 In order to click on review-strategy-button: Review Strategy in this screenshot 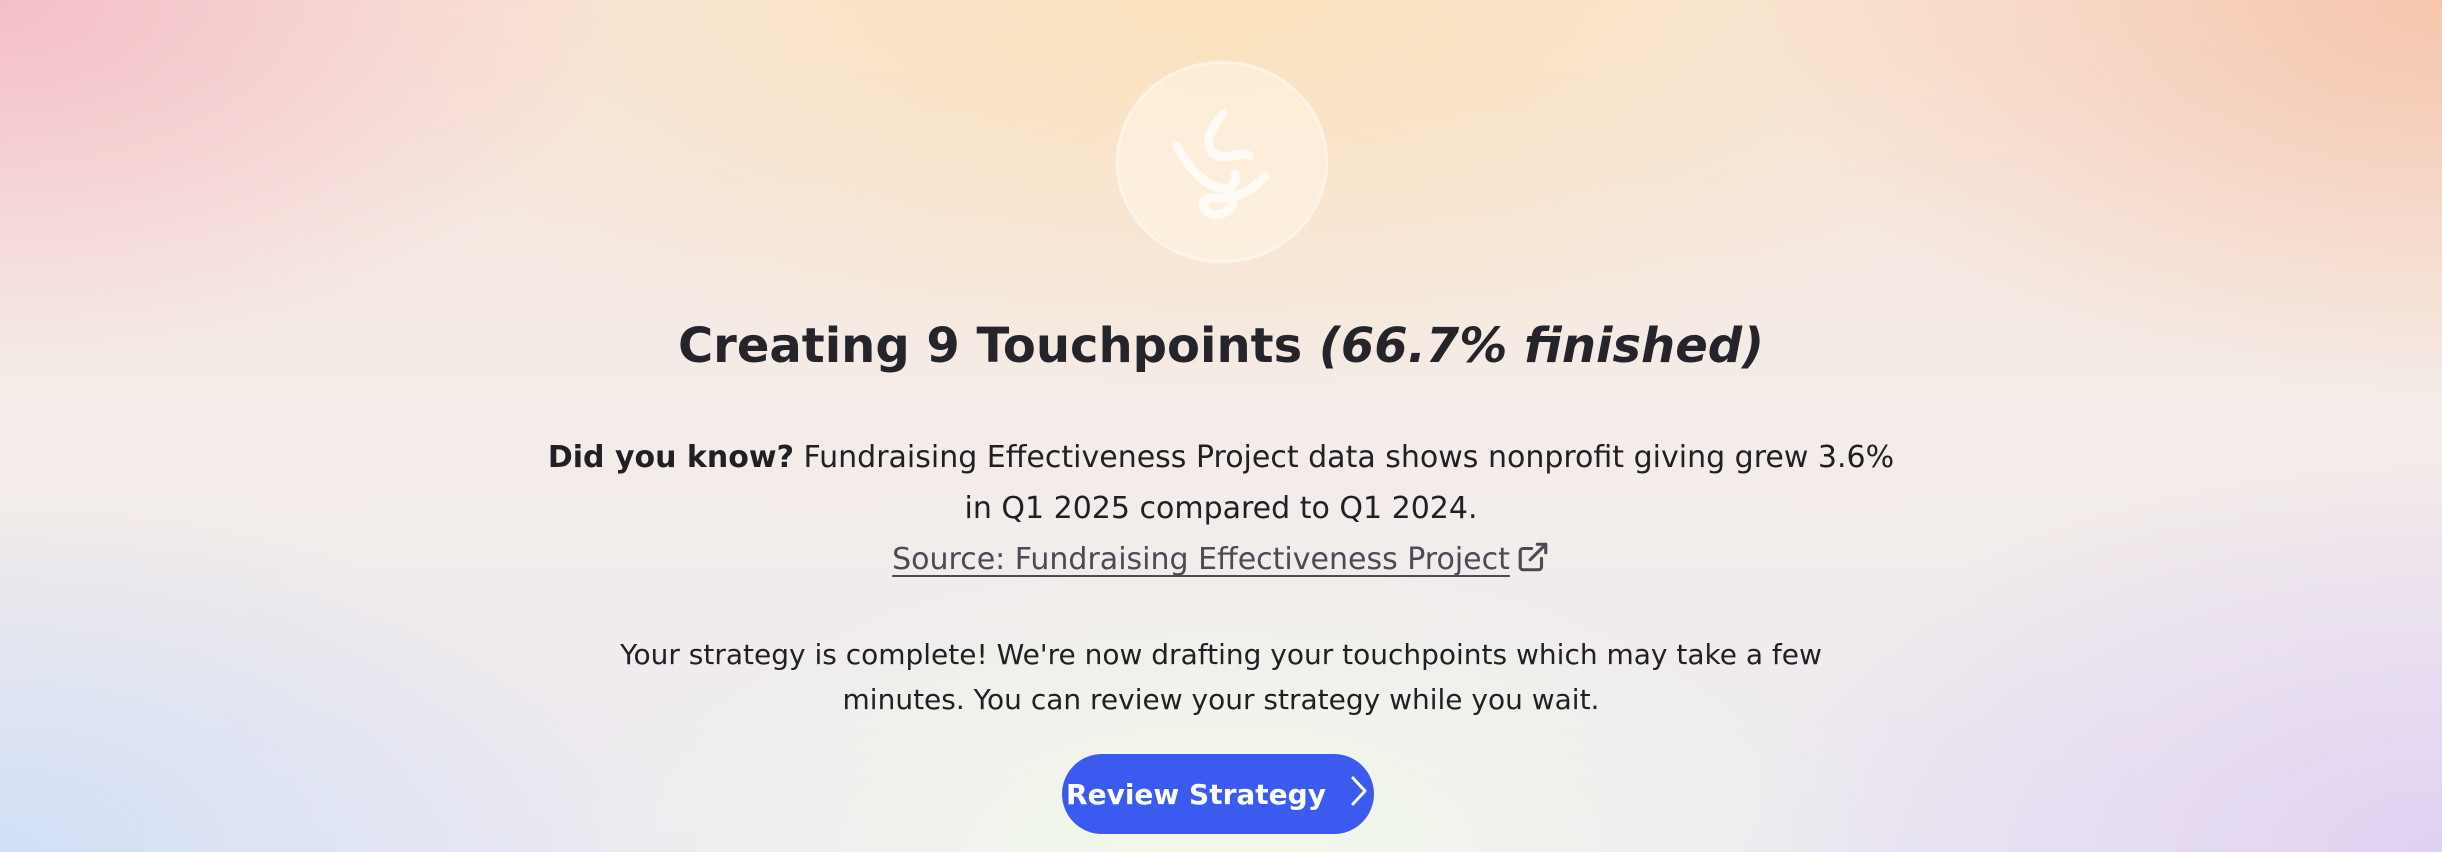, I will do `click(1218, 794)`.